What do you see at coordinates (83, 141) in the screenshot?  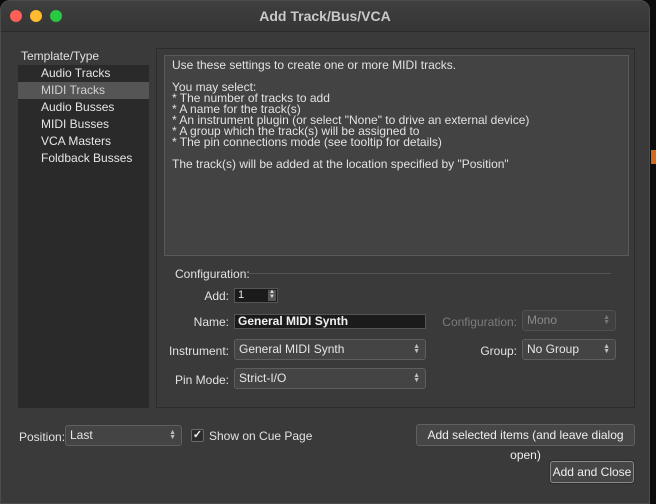 I see `sidebar-item-vca-masters: VCA Masters` at bounding box center [83, 141].